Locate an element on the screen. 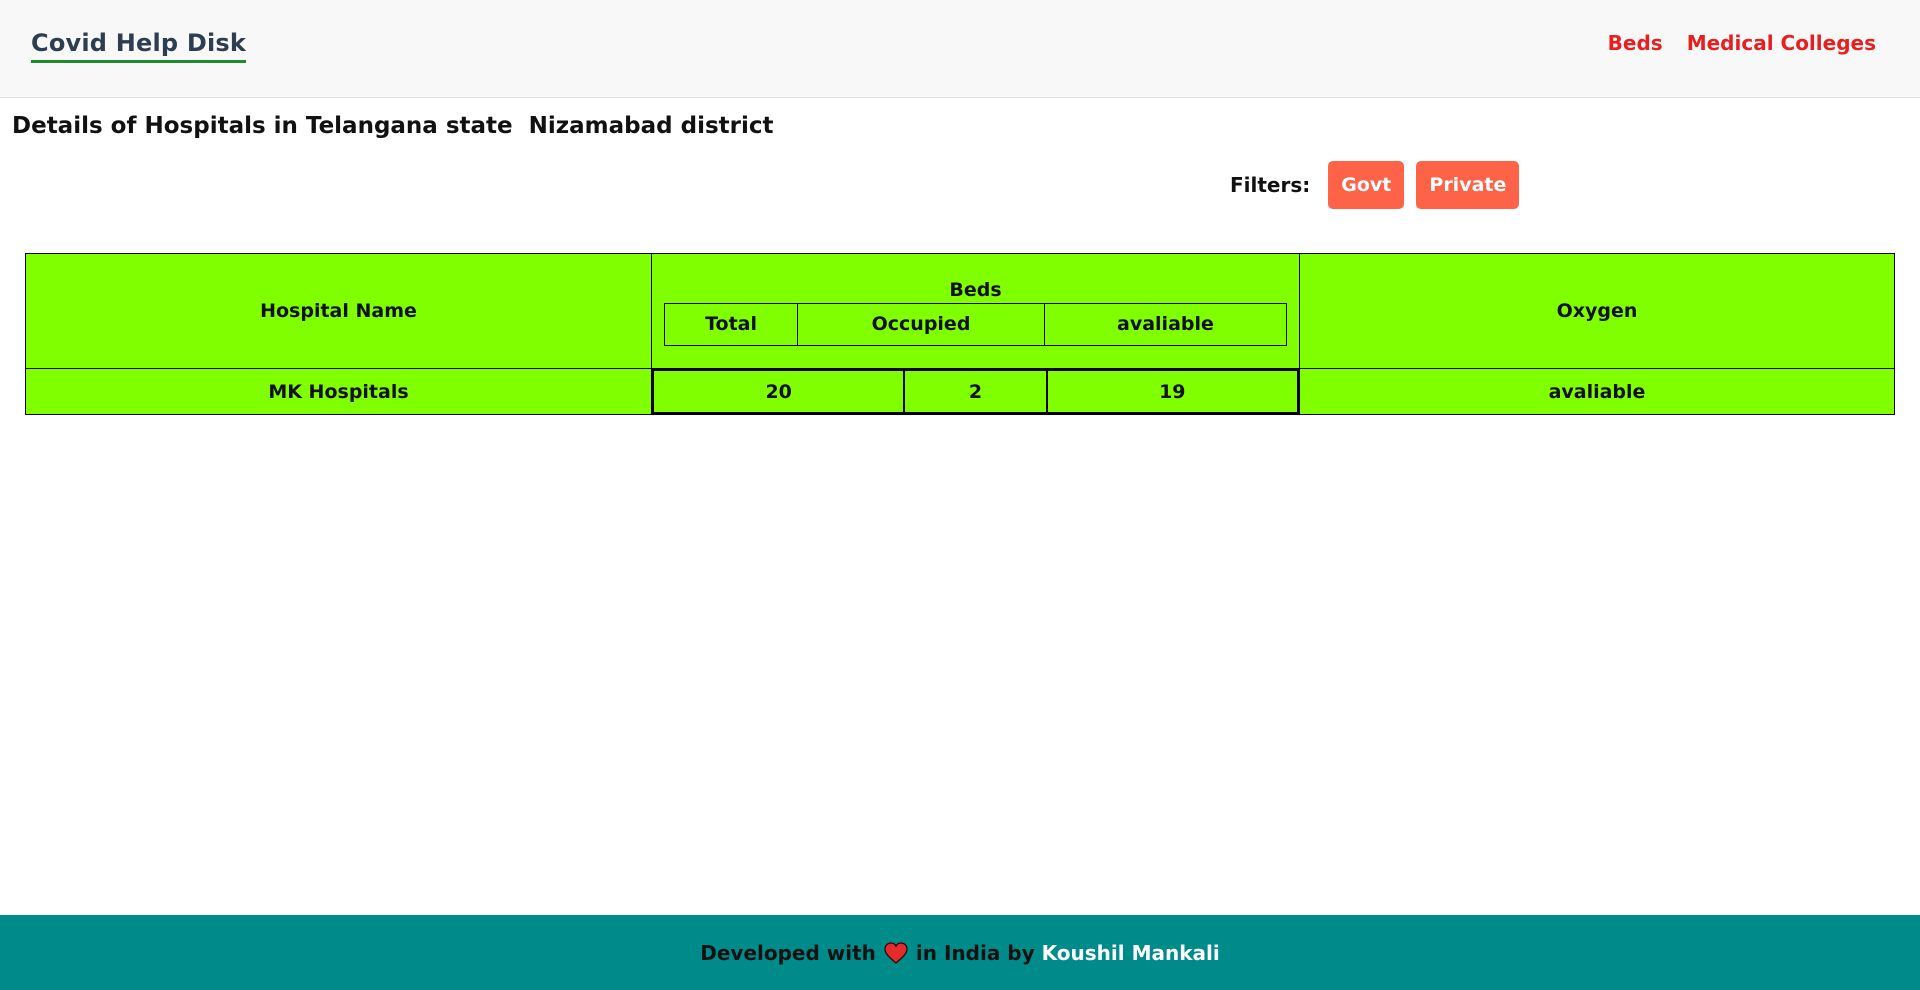  beds-subheader-table: Total Occupied avaliable is located at coordinates (975, 324).